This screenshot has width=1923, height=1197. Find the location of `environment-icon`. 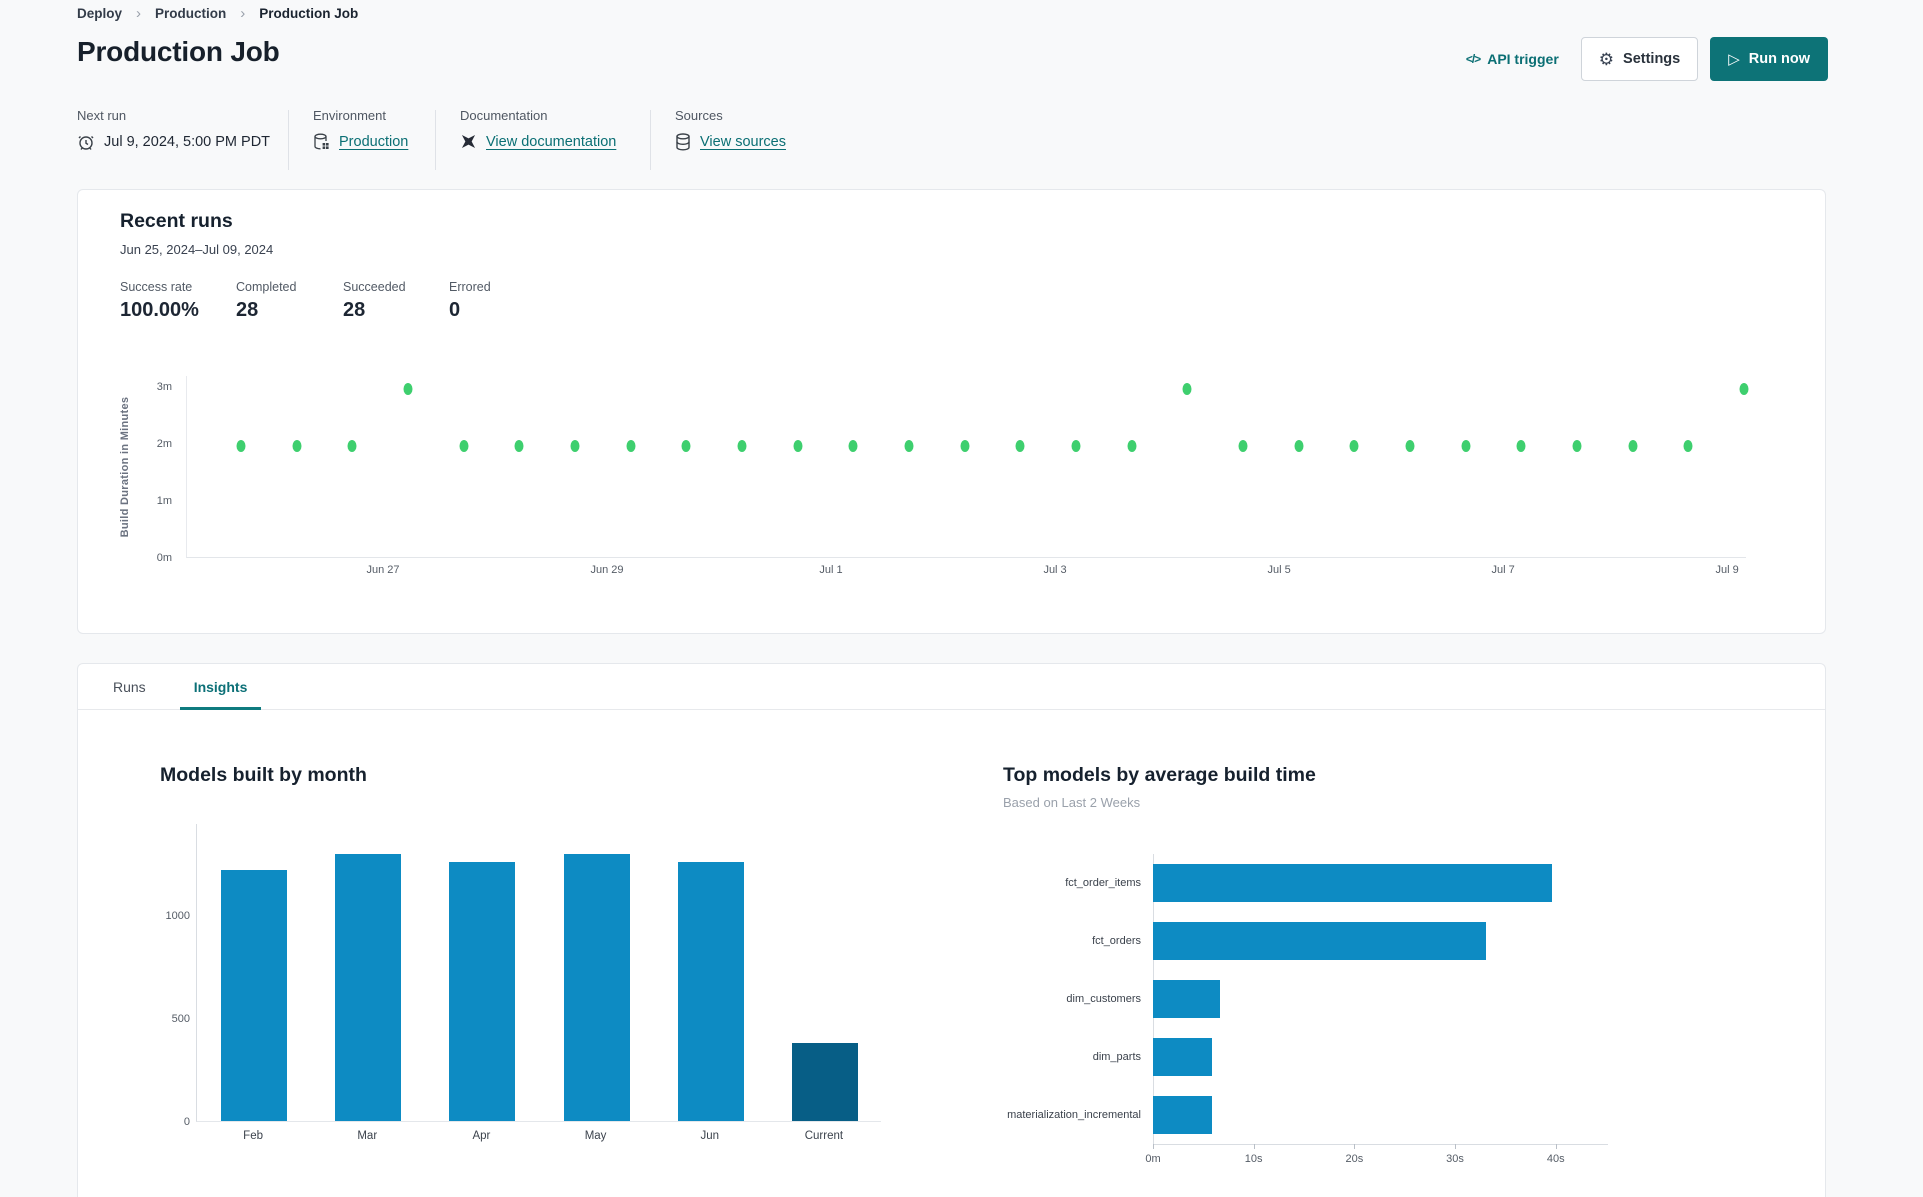

environment-icon is located at coordinates (321, 142).